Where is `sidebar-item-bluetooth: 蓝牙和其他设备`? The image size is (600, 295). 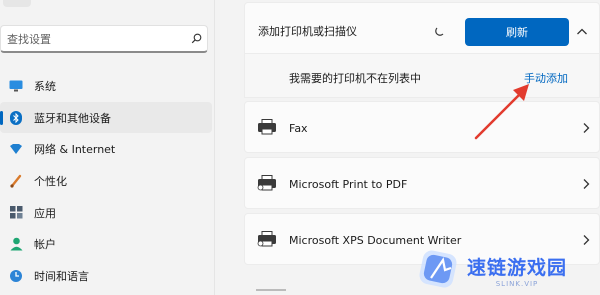 sidebar-item-bluetooth: 蓝牙和其他设备 is located at coordinates (106, 117).